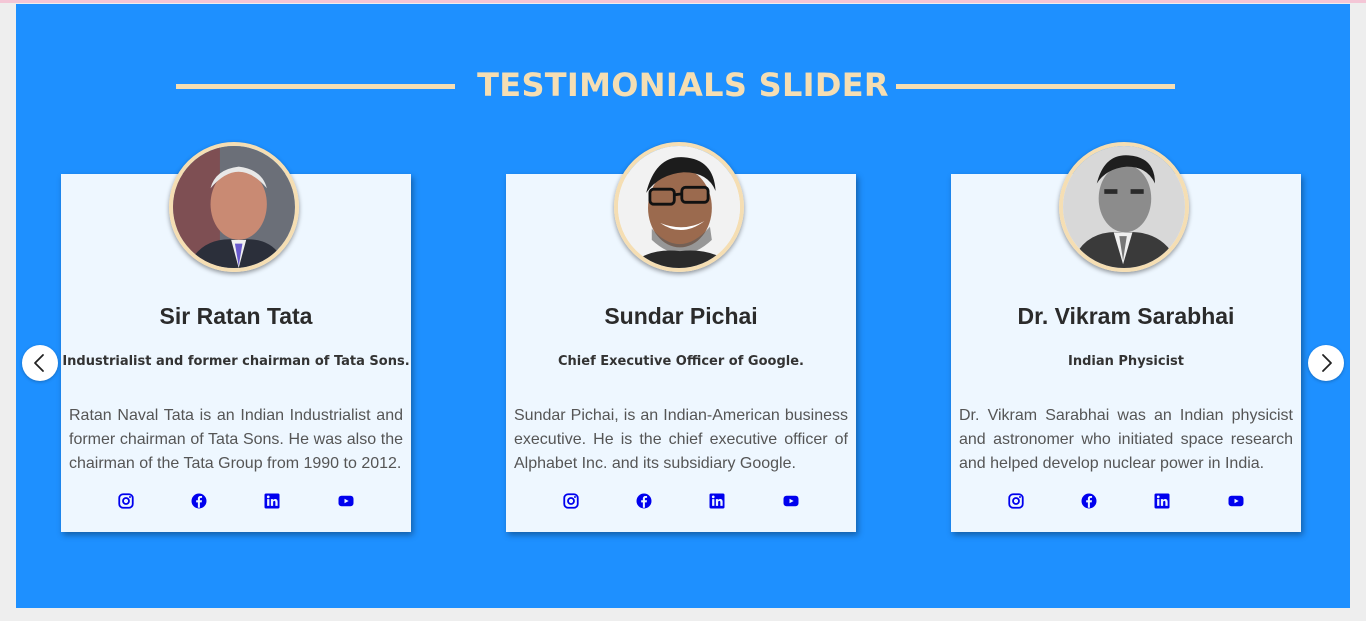 The width and height of the screenshot is (1366, 621). I want to click on slider-next-button, so click(1326, 363).